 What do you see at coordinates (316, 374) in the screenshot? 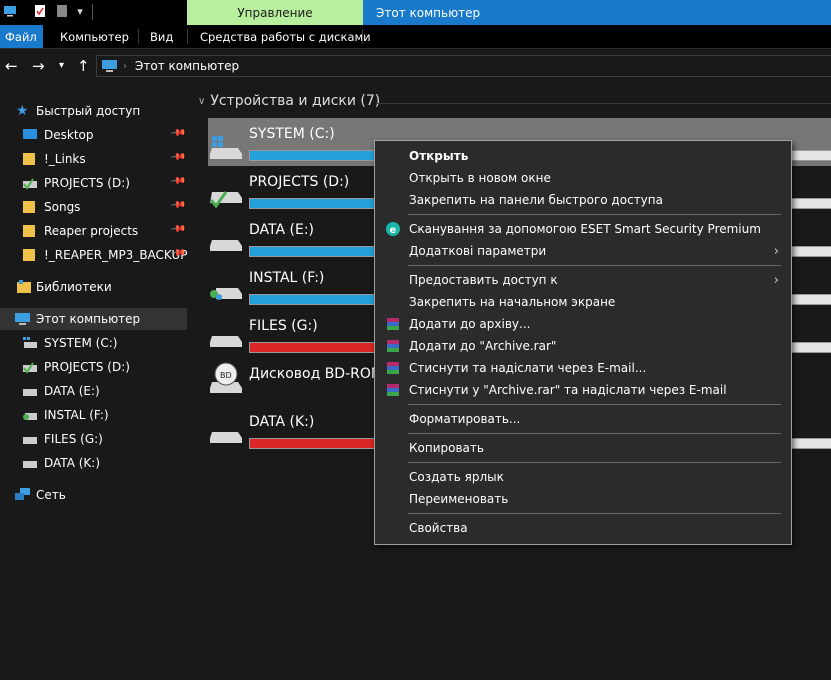
I see `drive-label: Дисковод BD-ROM` at bounding box center [316, 374].